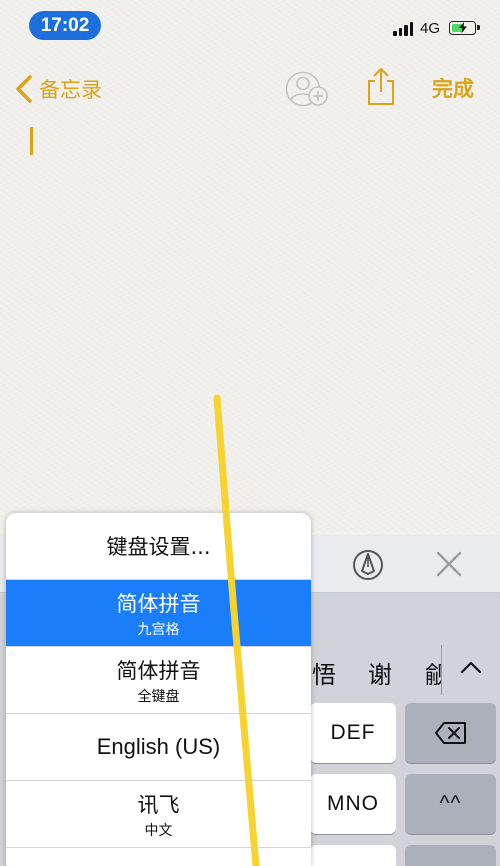 The width and height of the screenshot is (500, 866). I want to click on menu-item-english-us: English (US), so click(158, 747).